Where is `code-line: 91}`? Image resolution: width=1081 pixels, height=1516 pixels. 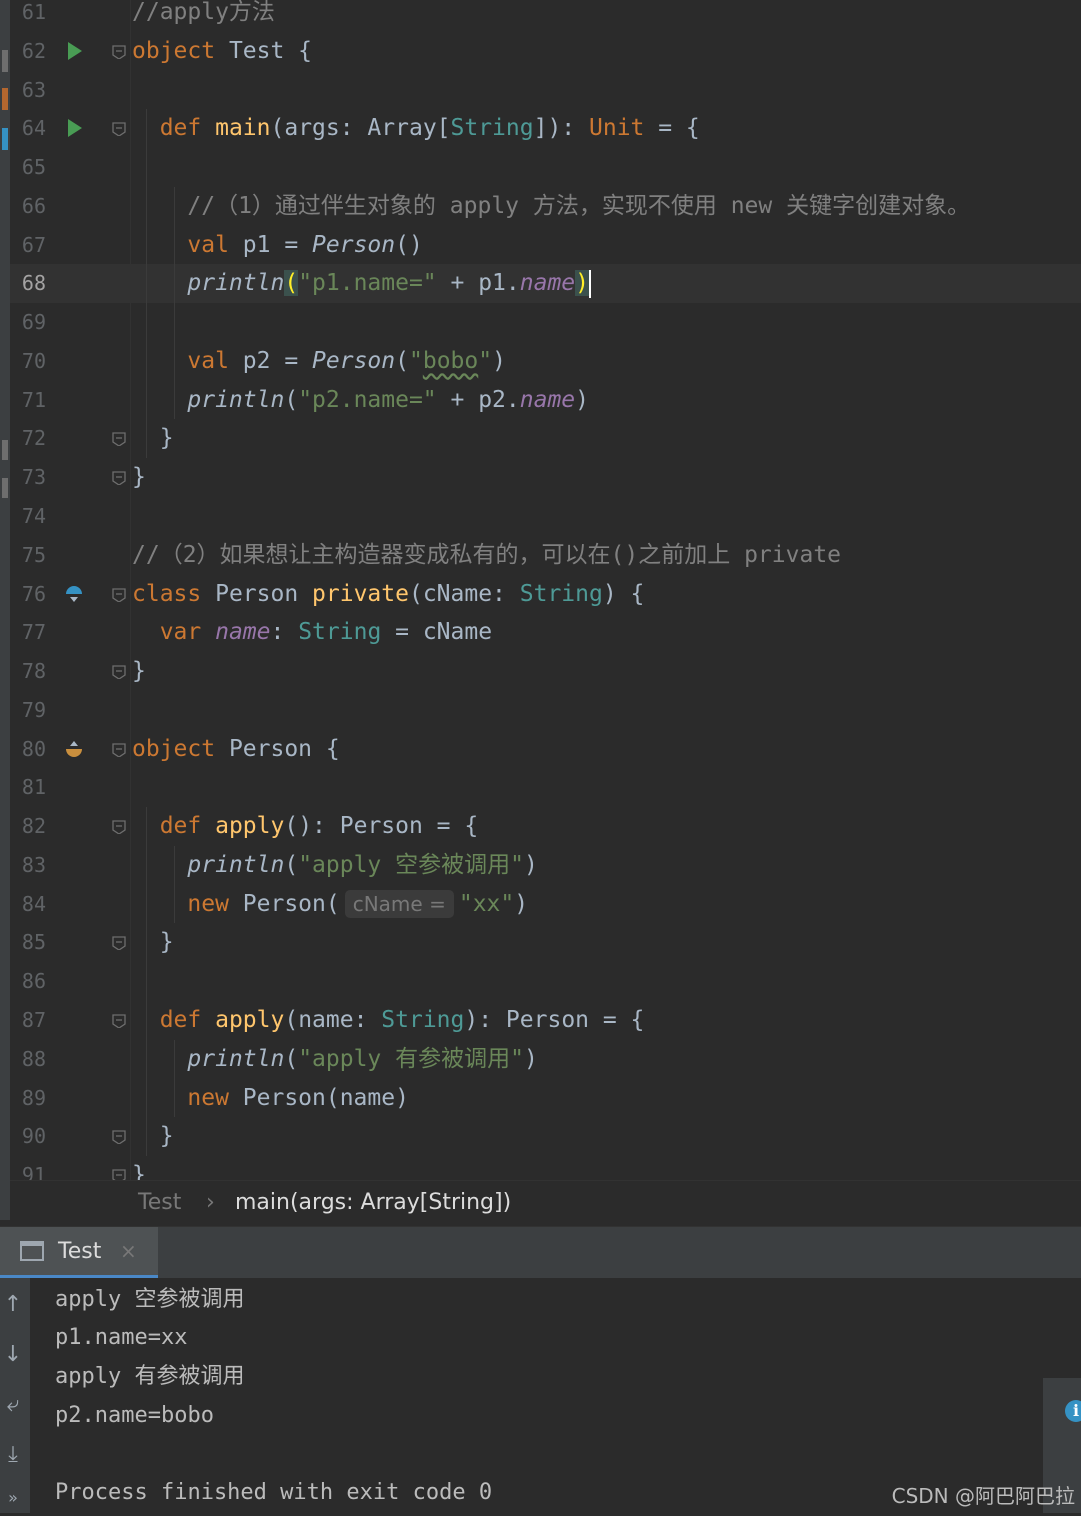 code-line: 91} is located at coordinates (545, 1168).